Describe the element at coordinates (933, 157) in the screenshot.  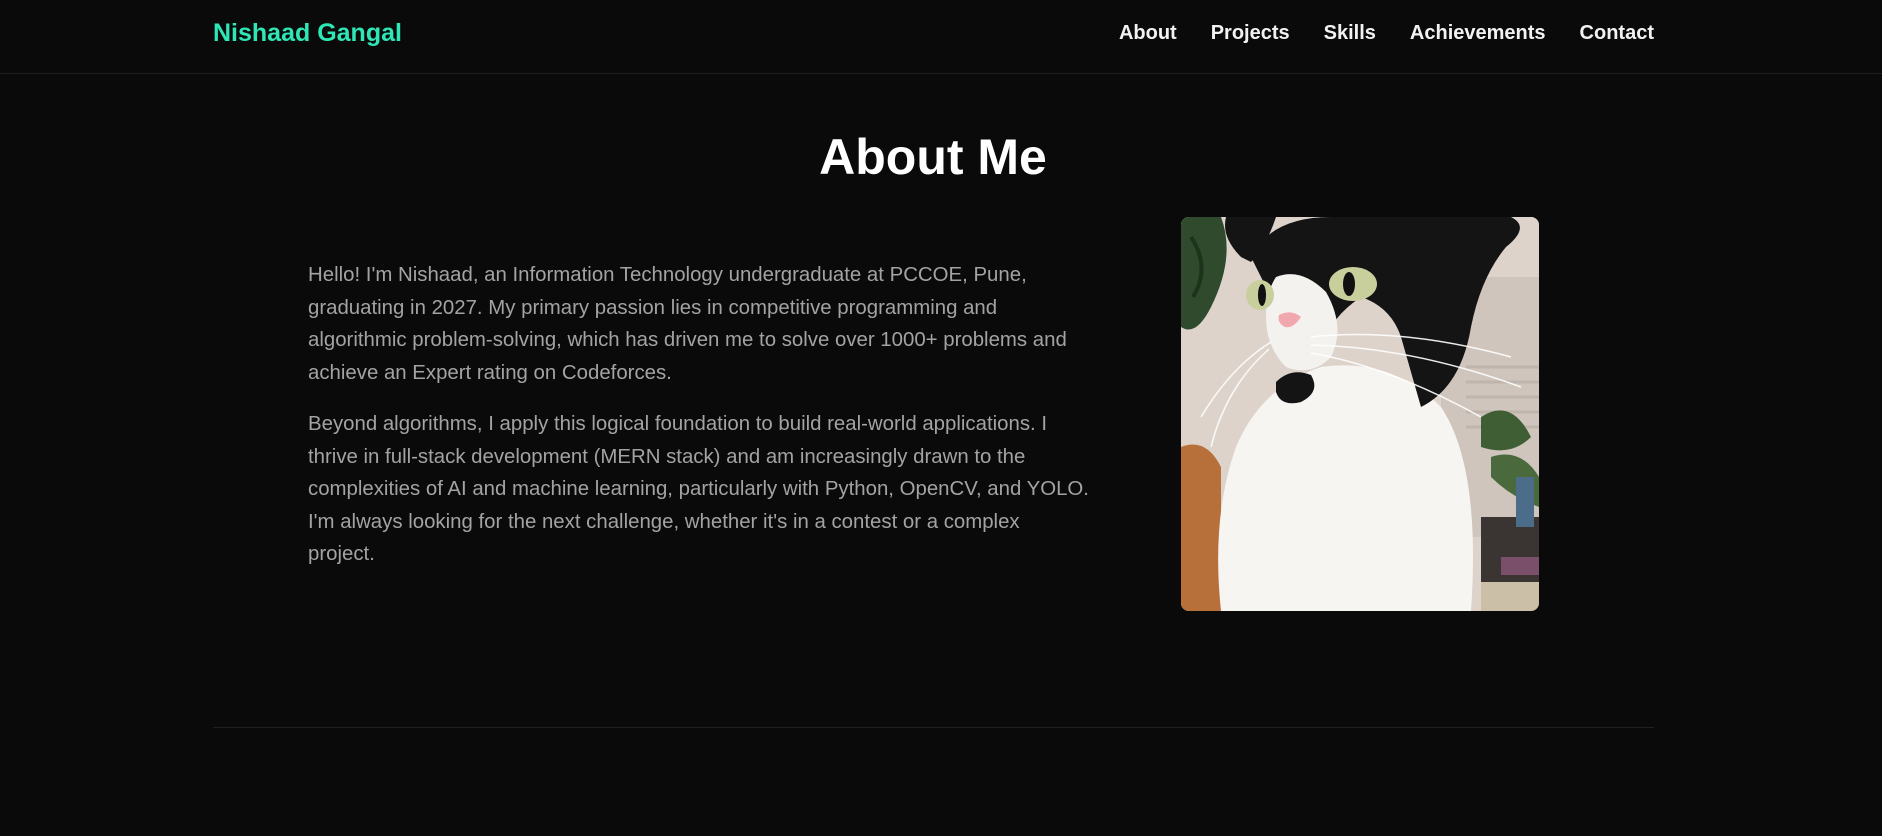
I see `section-title: About Me` at that location.